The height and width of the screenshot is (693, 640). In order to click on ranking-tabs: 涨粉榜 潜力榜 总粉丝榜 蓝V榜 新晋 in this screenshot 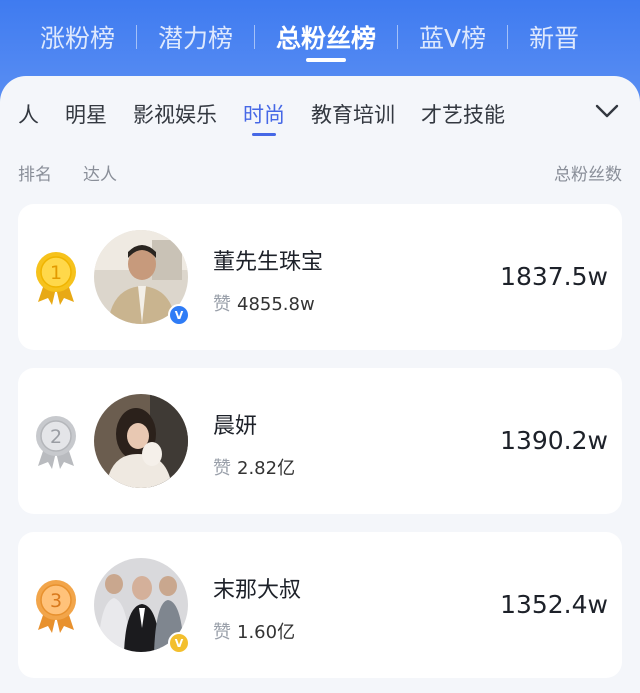, I will do `click(320, 37)`.